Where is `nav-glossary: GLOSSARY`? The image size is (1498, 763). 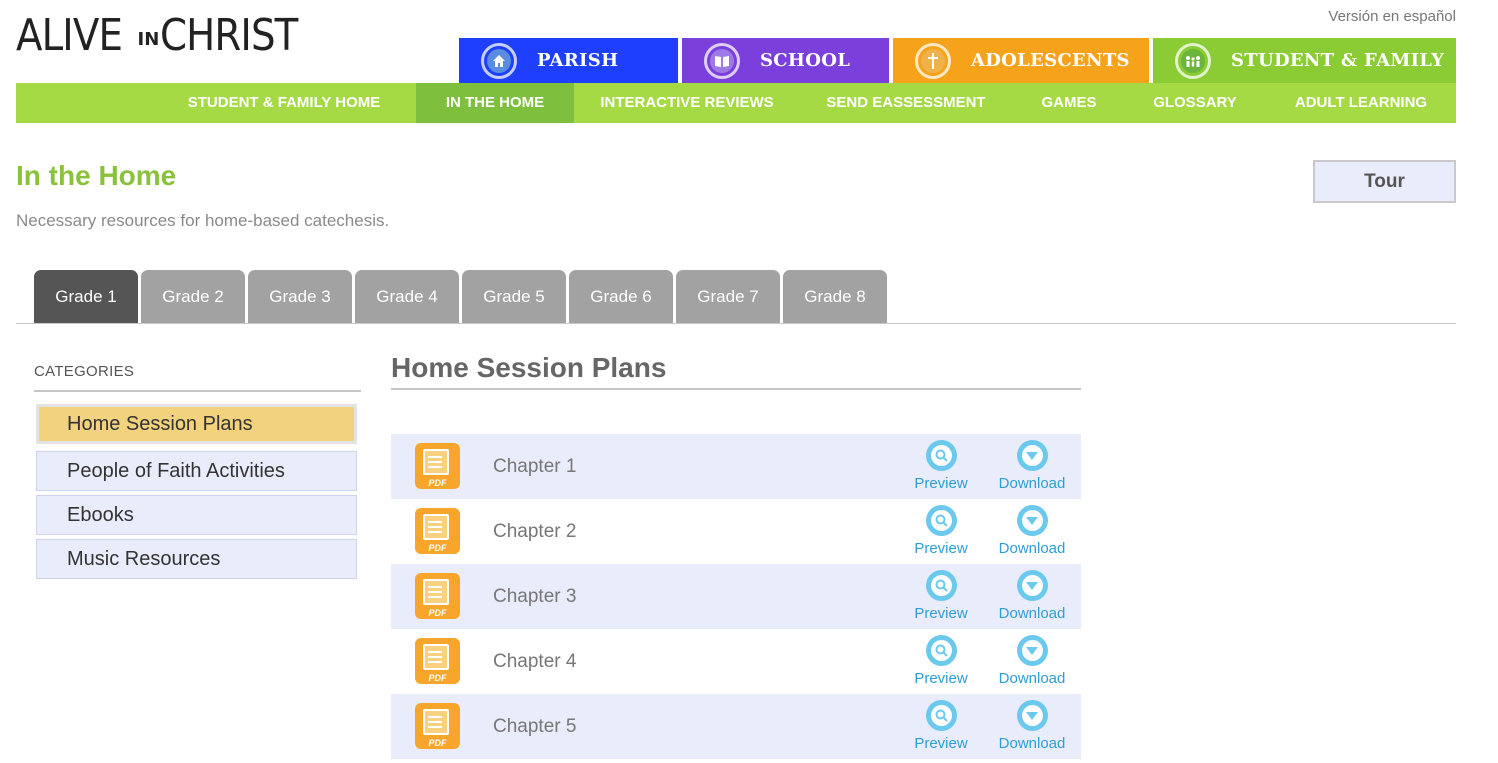
nav-glossary: GLOSSARY is located at coordinates (1195, 103).